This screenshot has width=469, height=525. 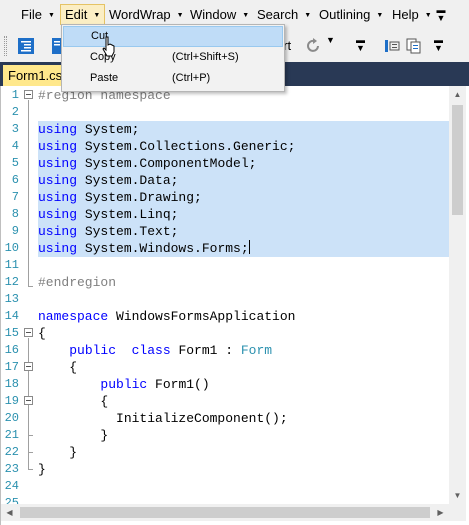 What do you see at coordinates (108, 180) in the screenshot?
I see `code-line: using System.Data;` at bounding box center [108, 180].